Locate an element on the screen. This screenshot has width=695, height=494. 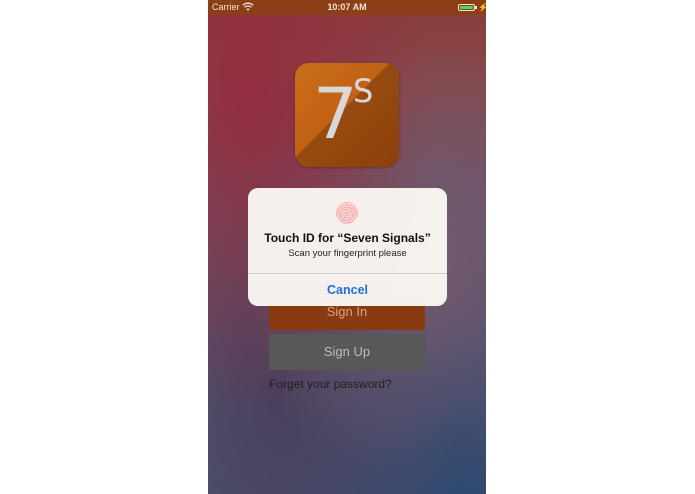
fingerprint-icon is located at coordinates (347, 213).